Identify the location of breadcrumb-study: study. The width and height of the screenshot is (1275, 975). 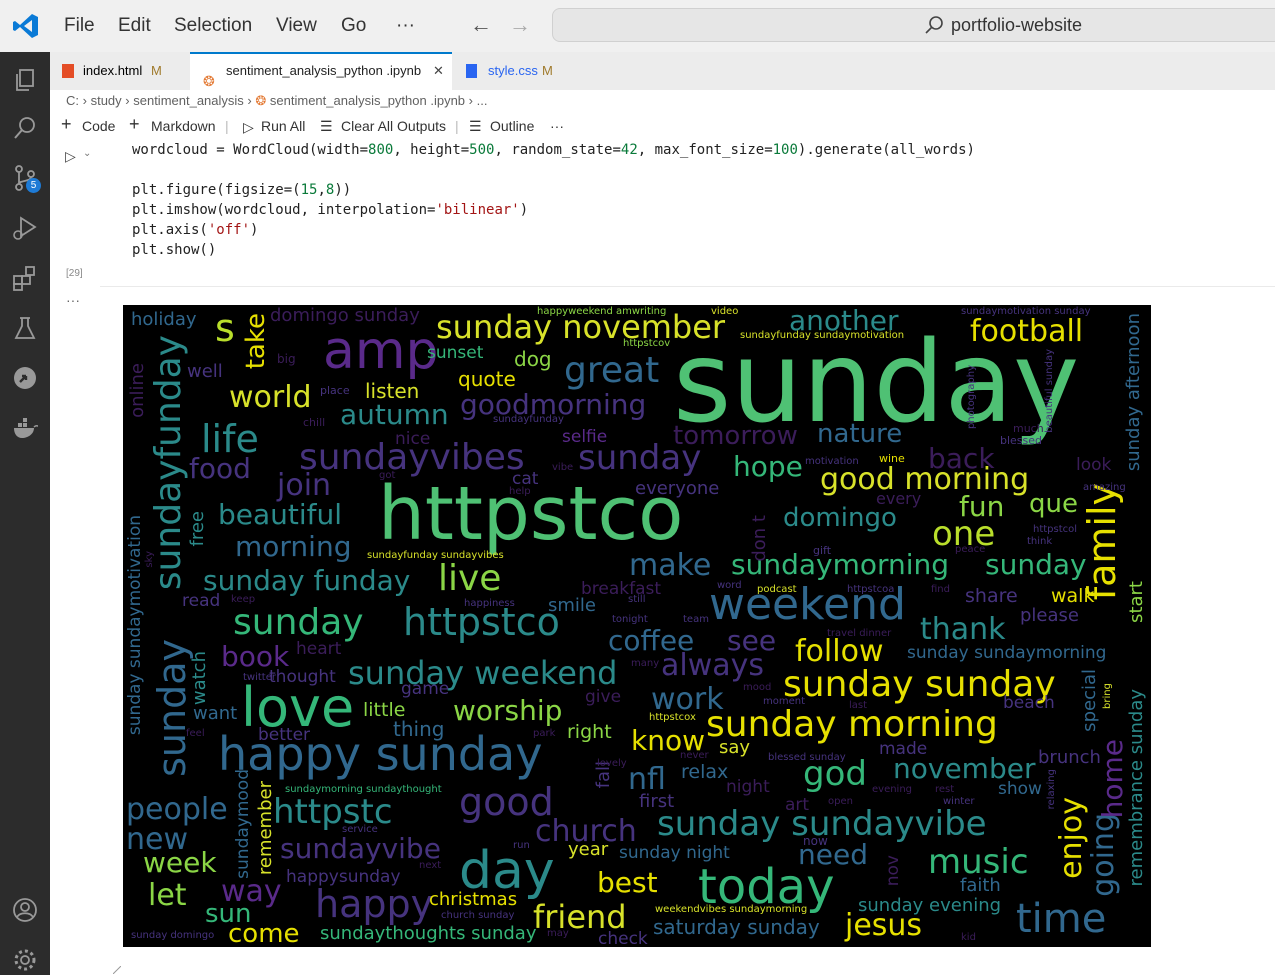
(106, 100).